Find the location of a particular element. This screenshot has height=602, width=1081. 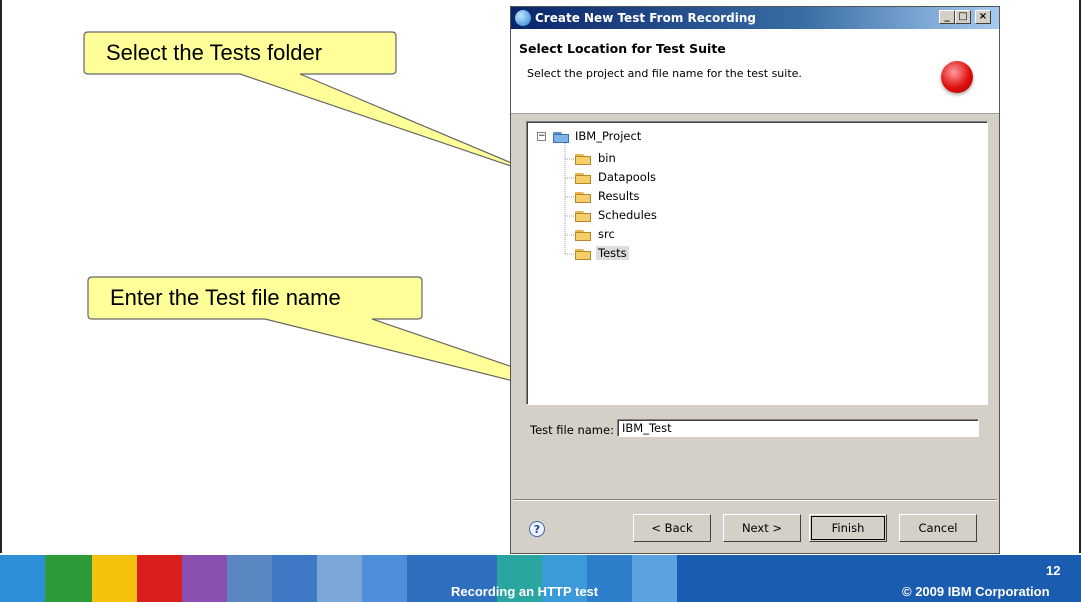

file-name-field is located at coordinates (798, 428).